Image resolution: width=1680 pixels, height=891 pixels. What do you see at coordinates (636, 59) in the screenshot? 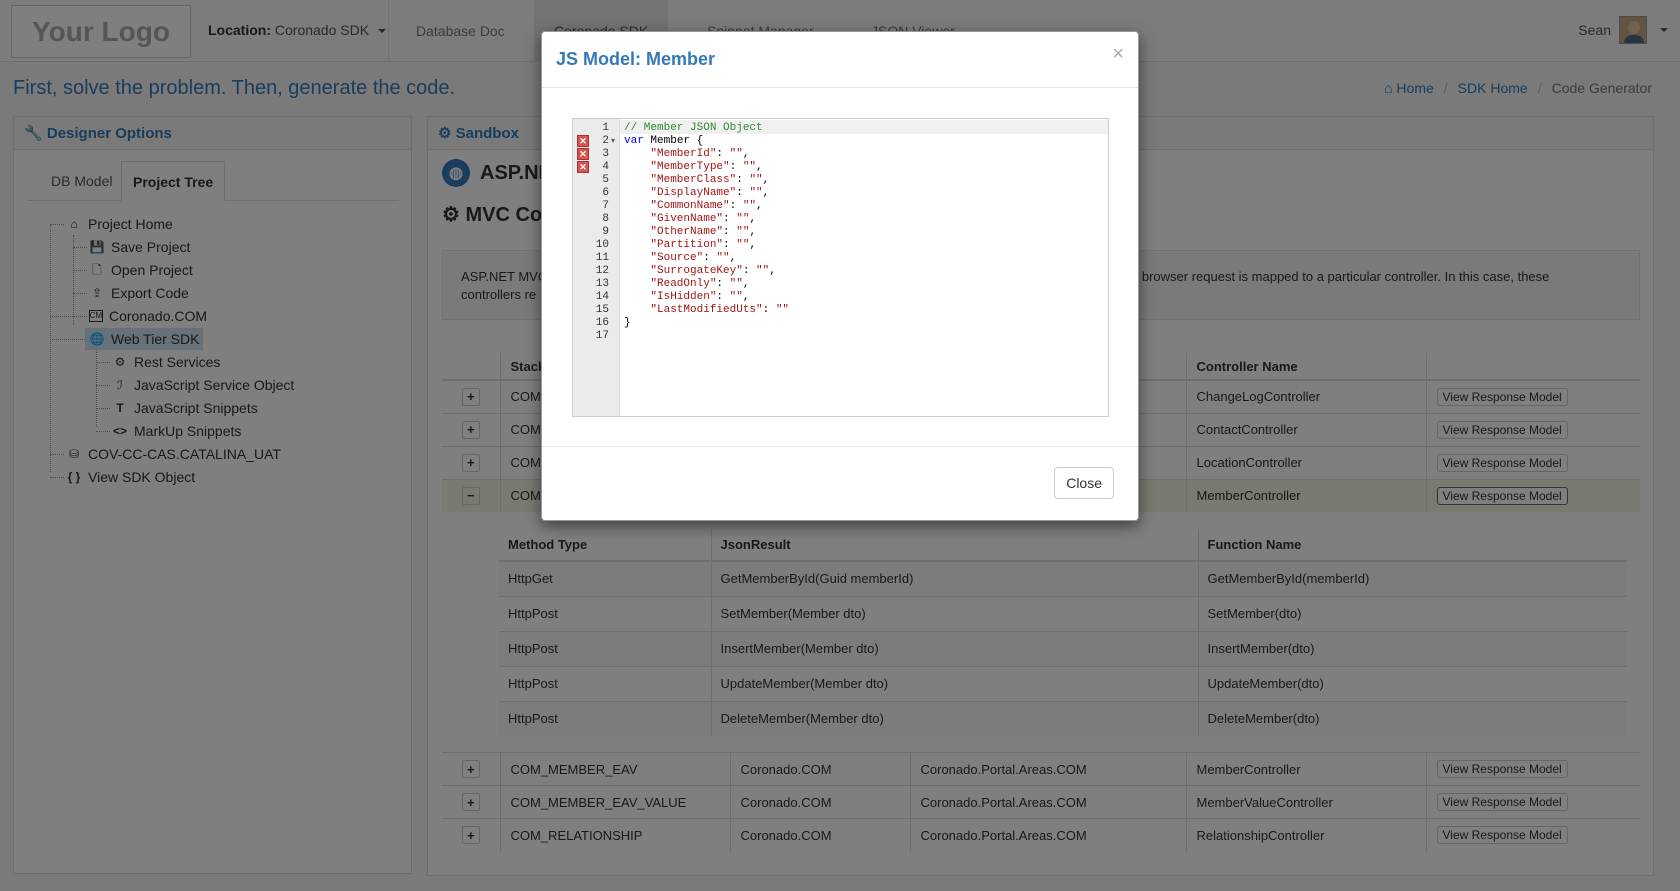
I see `modal-title: JS Model: Member` at bounding box center [636, 59].